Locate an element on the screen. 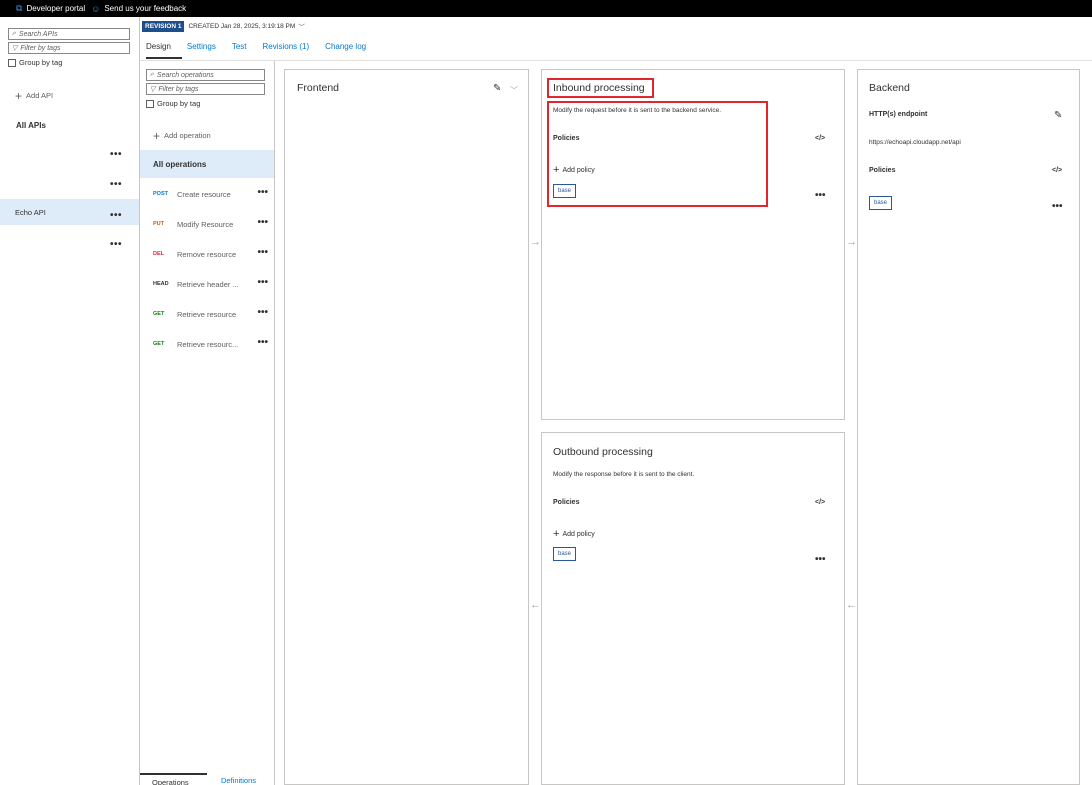 Image resolution: width=1092 pixels, height=785 pixels. frontend-title: Frontend is located at coordinates (318, 88).